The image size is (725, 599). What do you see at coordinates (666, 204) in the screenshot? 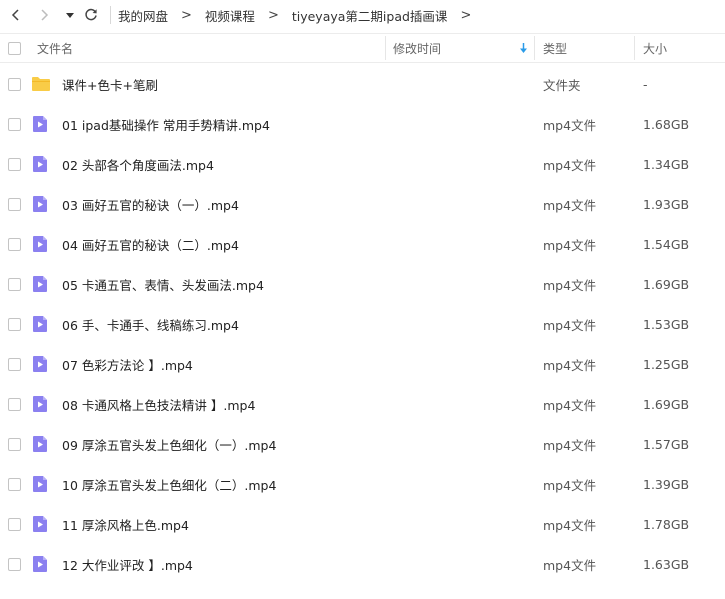
I see `file-size: 1.93GB` at bounding box center [666, 204].